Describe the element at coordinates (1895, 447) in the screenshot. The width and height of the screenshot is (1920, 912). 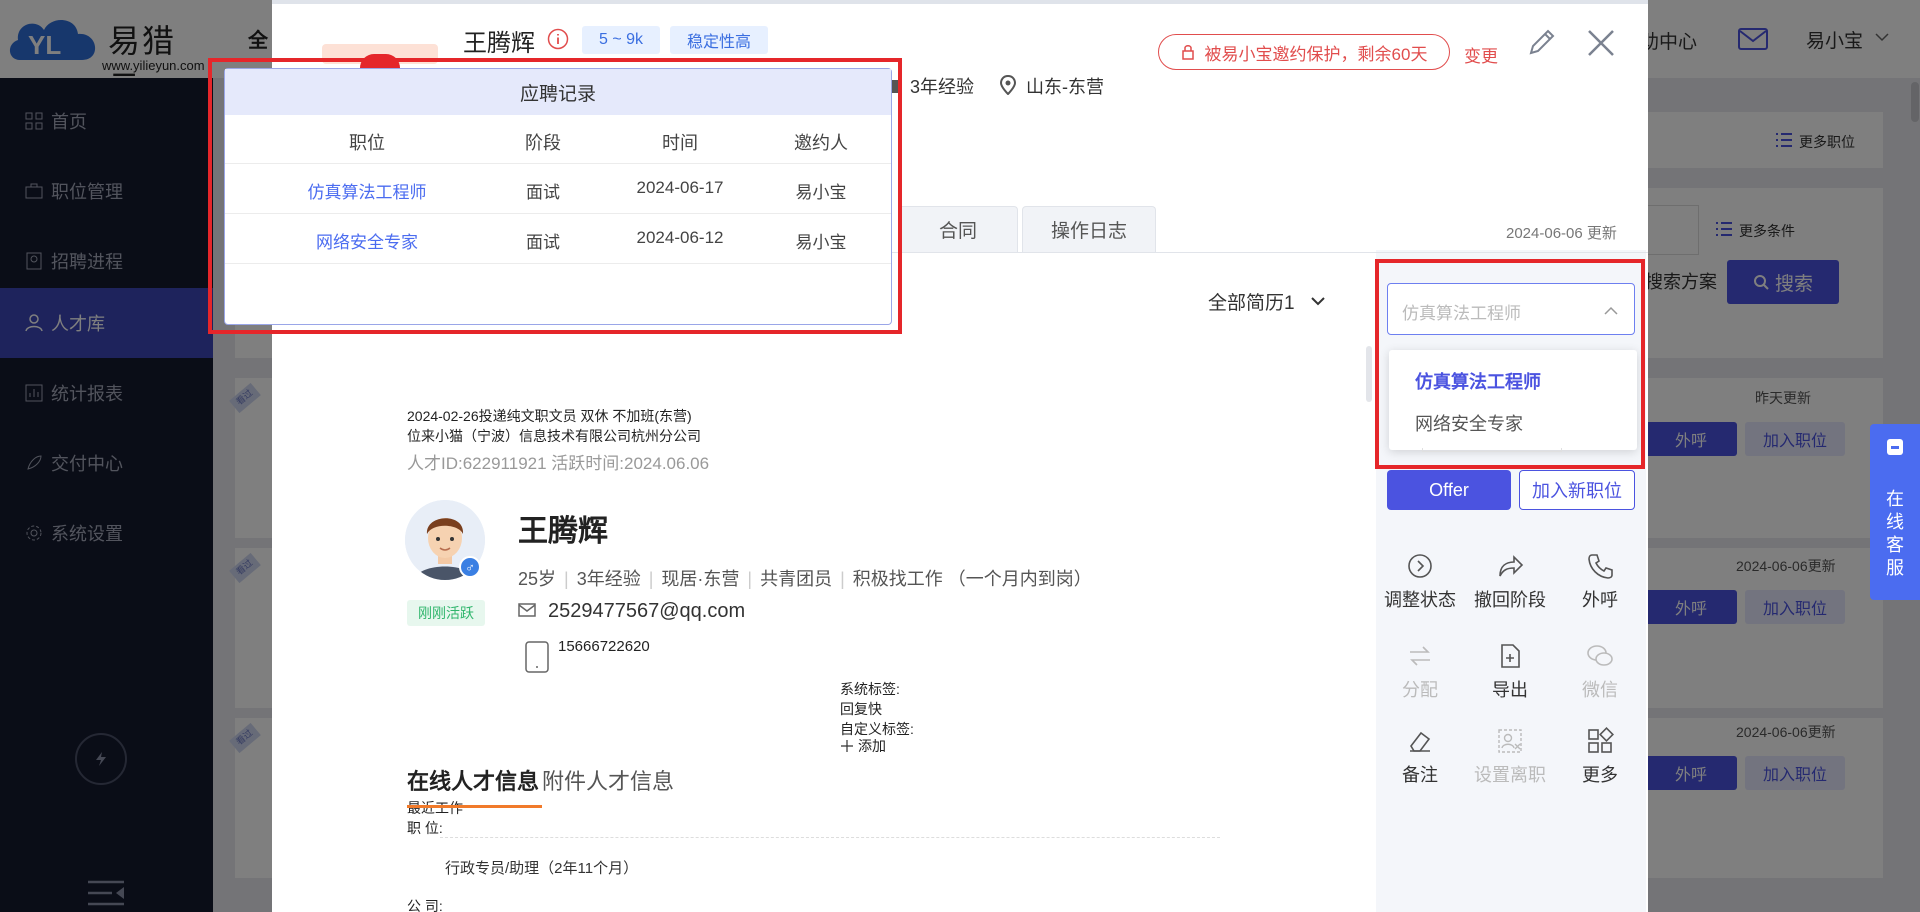
I see `chat-icon` at that location.